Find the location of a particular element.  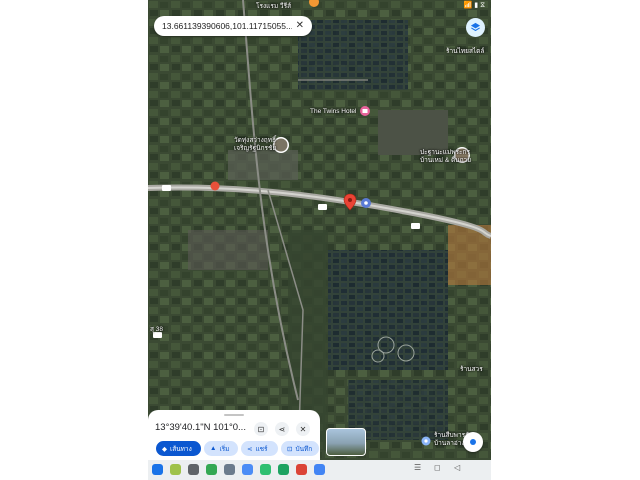

share-icon: ⋖ is located at coordinates (250, 449).